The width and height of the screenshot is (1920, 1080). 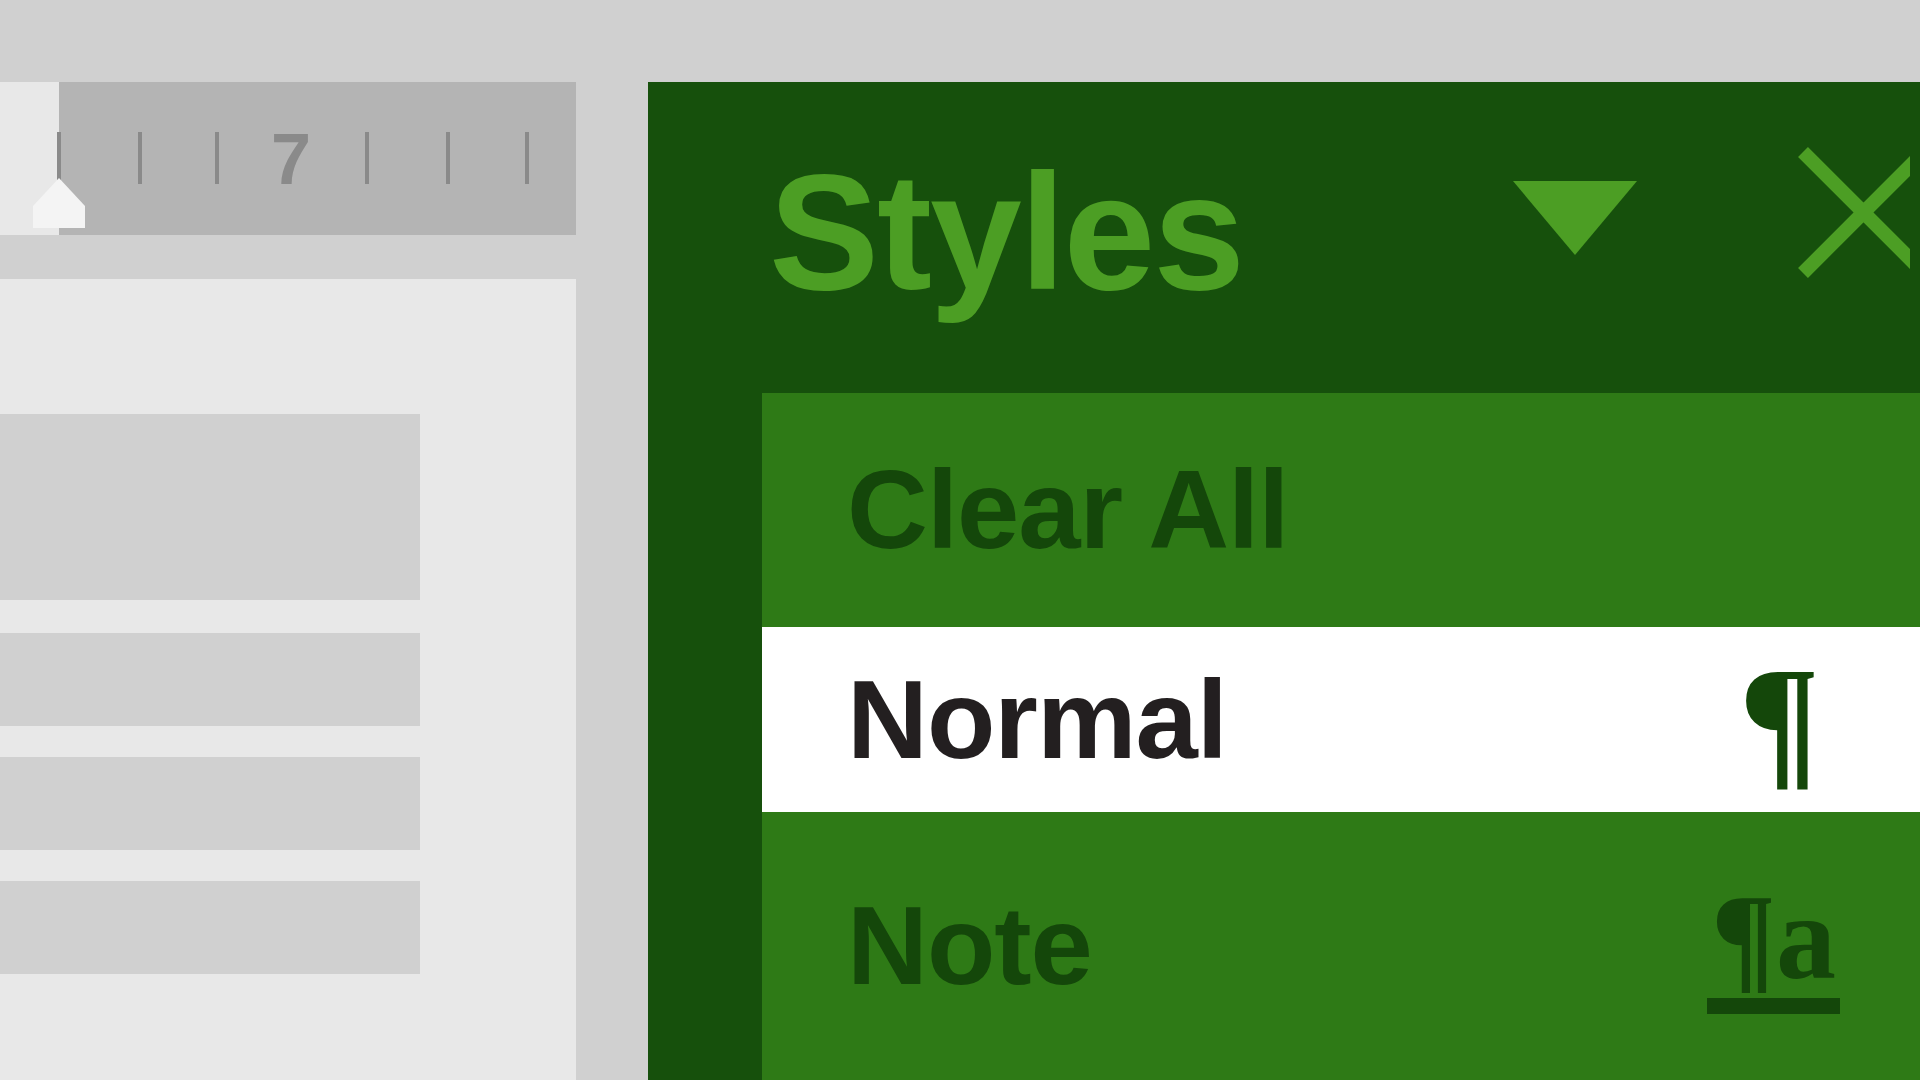 What do you see at coordinates (1779, 719) in the screenshot?
I see `paragraph-mark: ¶` at bounding box center [1779, 719].